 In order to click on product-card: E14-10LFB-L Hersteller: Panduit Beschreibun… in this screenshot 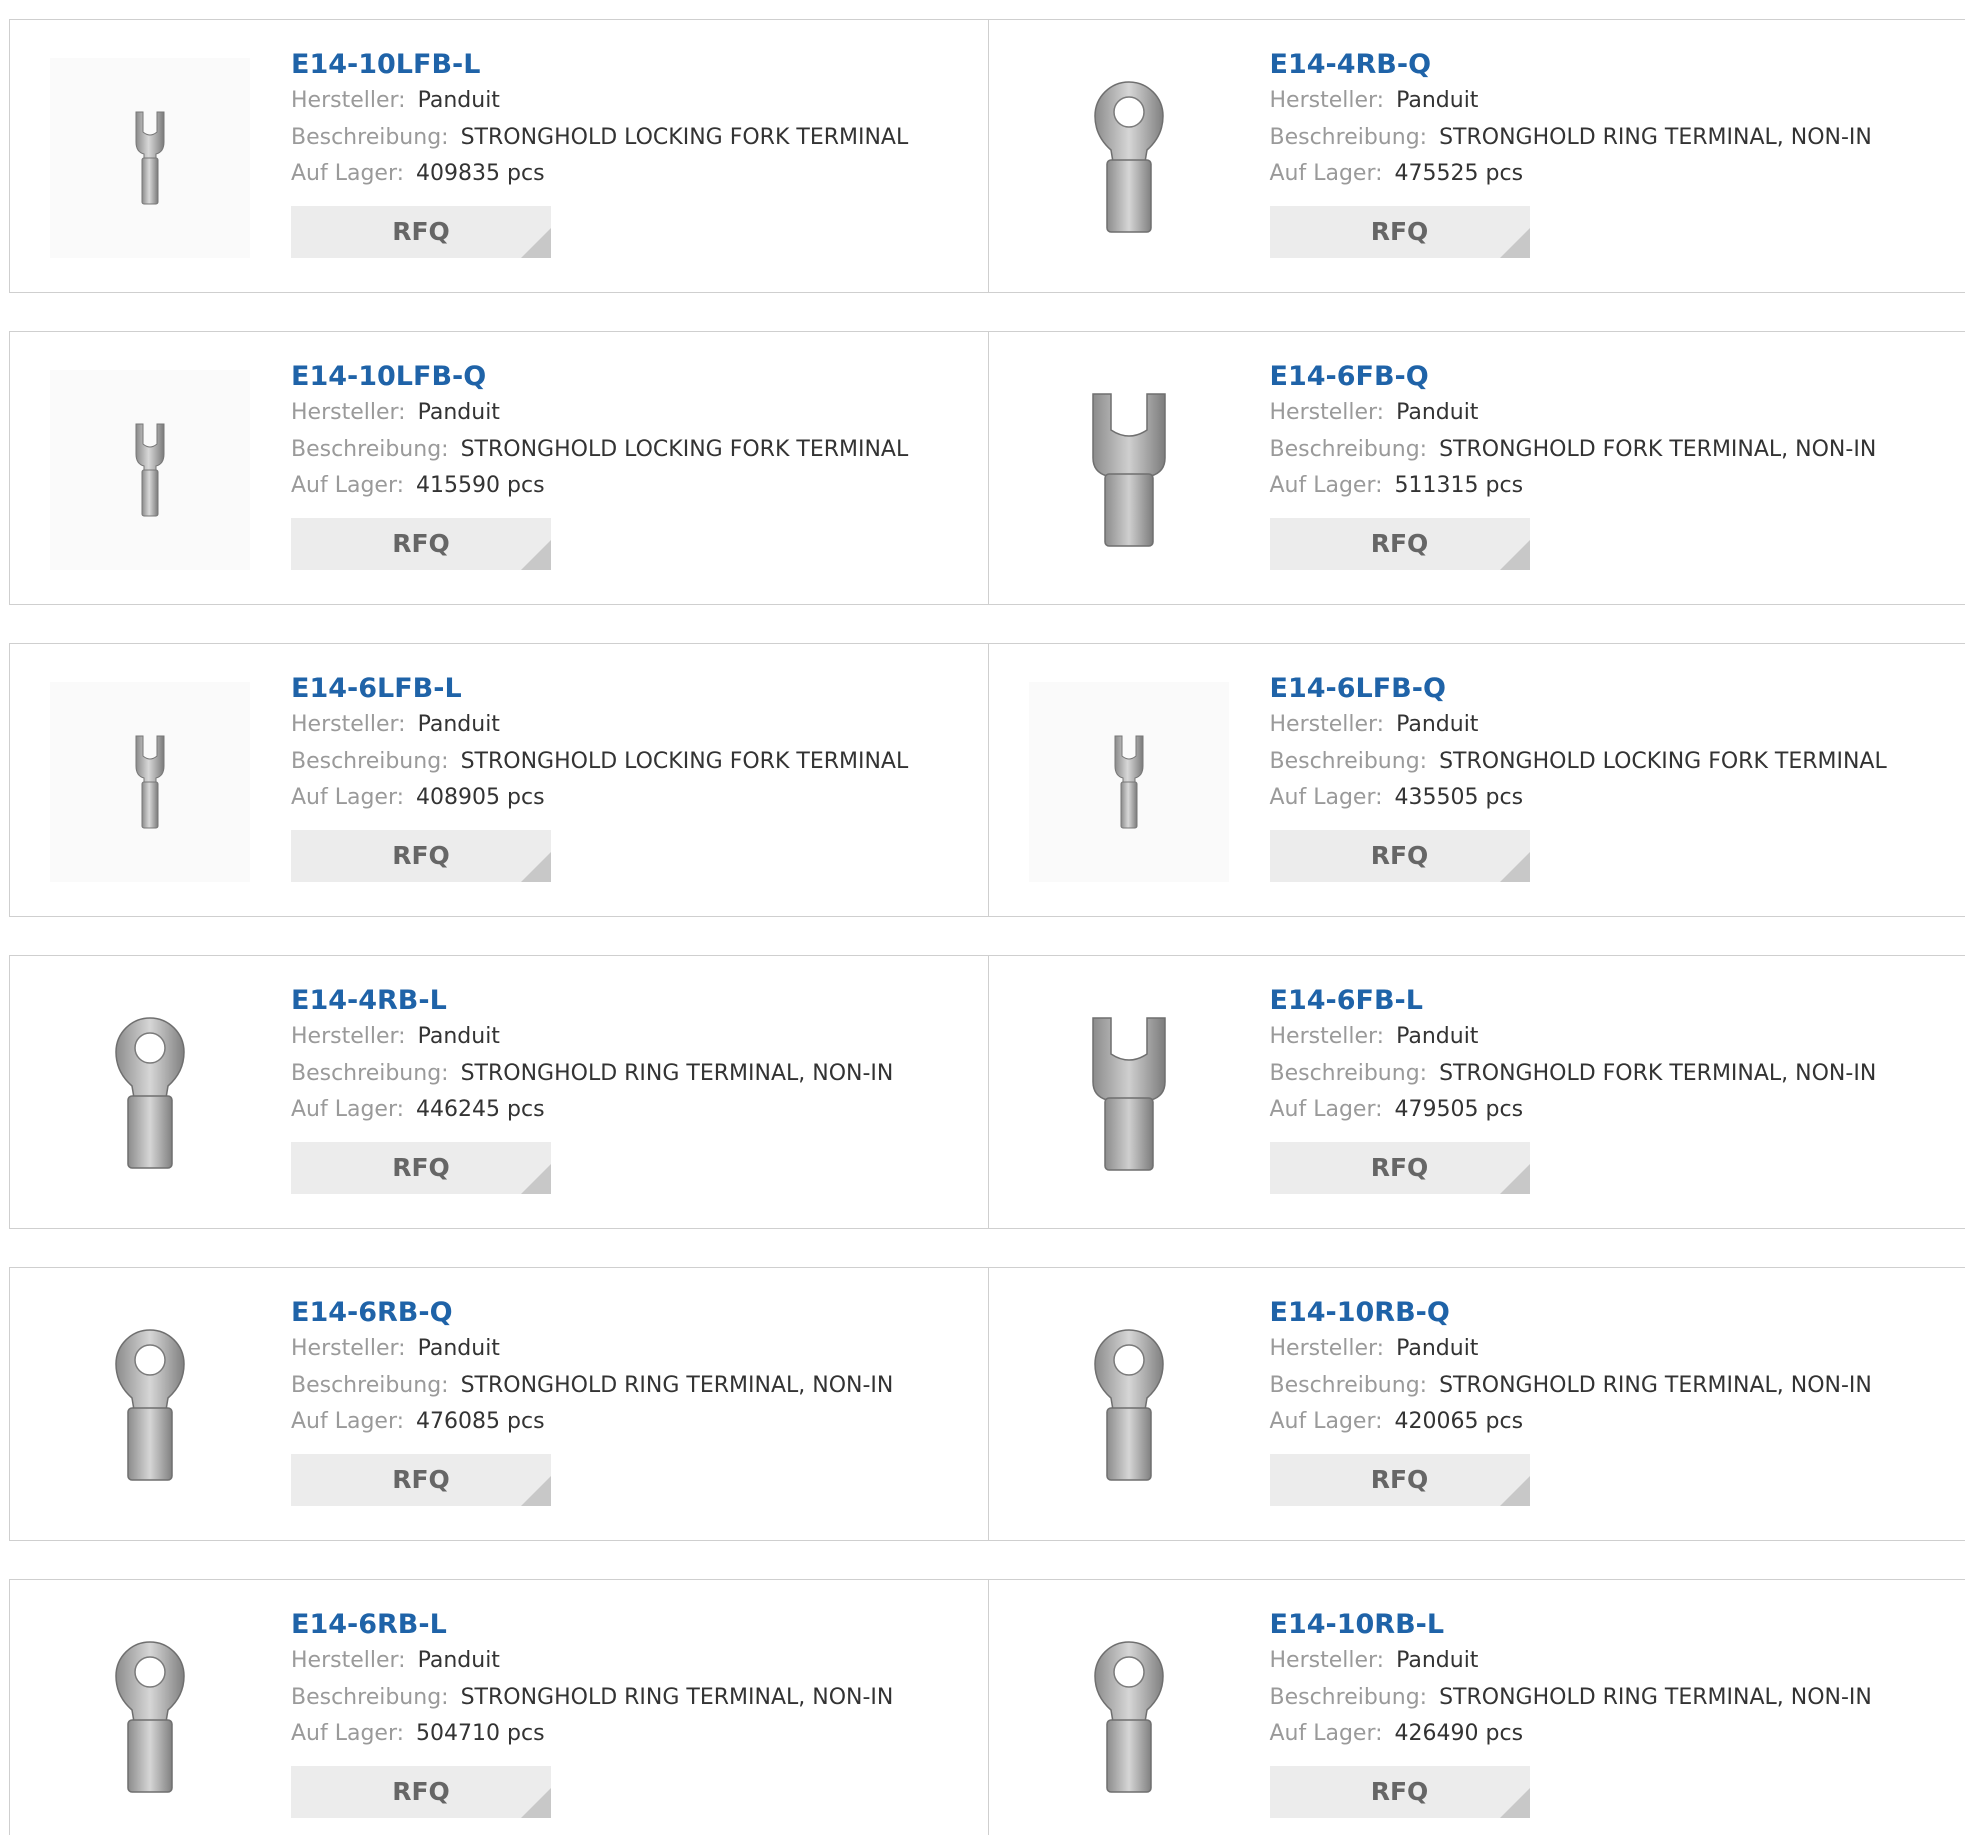, I will do `click(499, 156)`.